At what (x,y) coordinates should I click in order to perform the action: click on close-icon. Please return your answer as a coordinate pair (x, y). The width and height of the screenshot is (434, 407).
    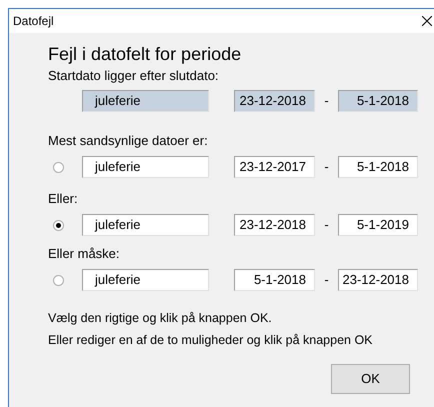
    Looking at the image, I should click on (427, 21).